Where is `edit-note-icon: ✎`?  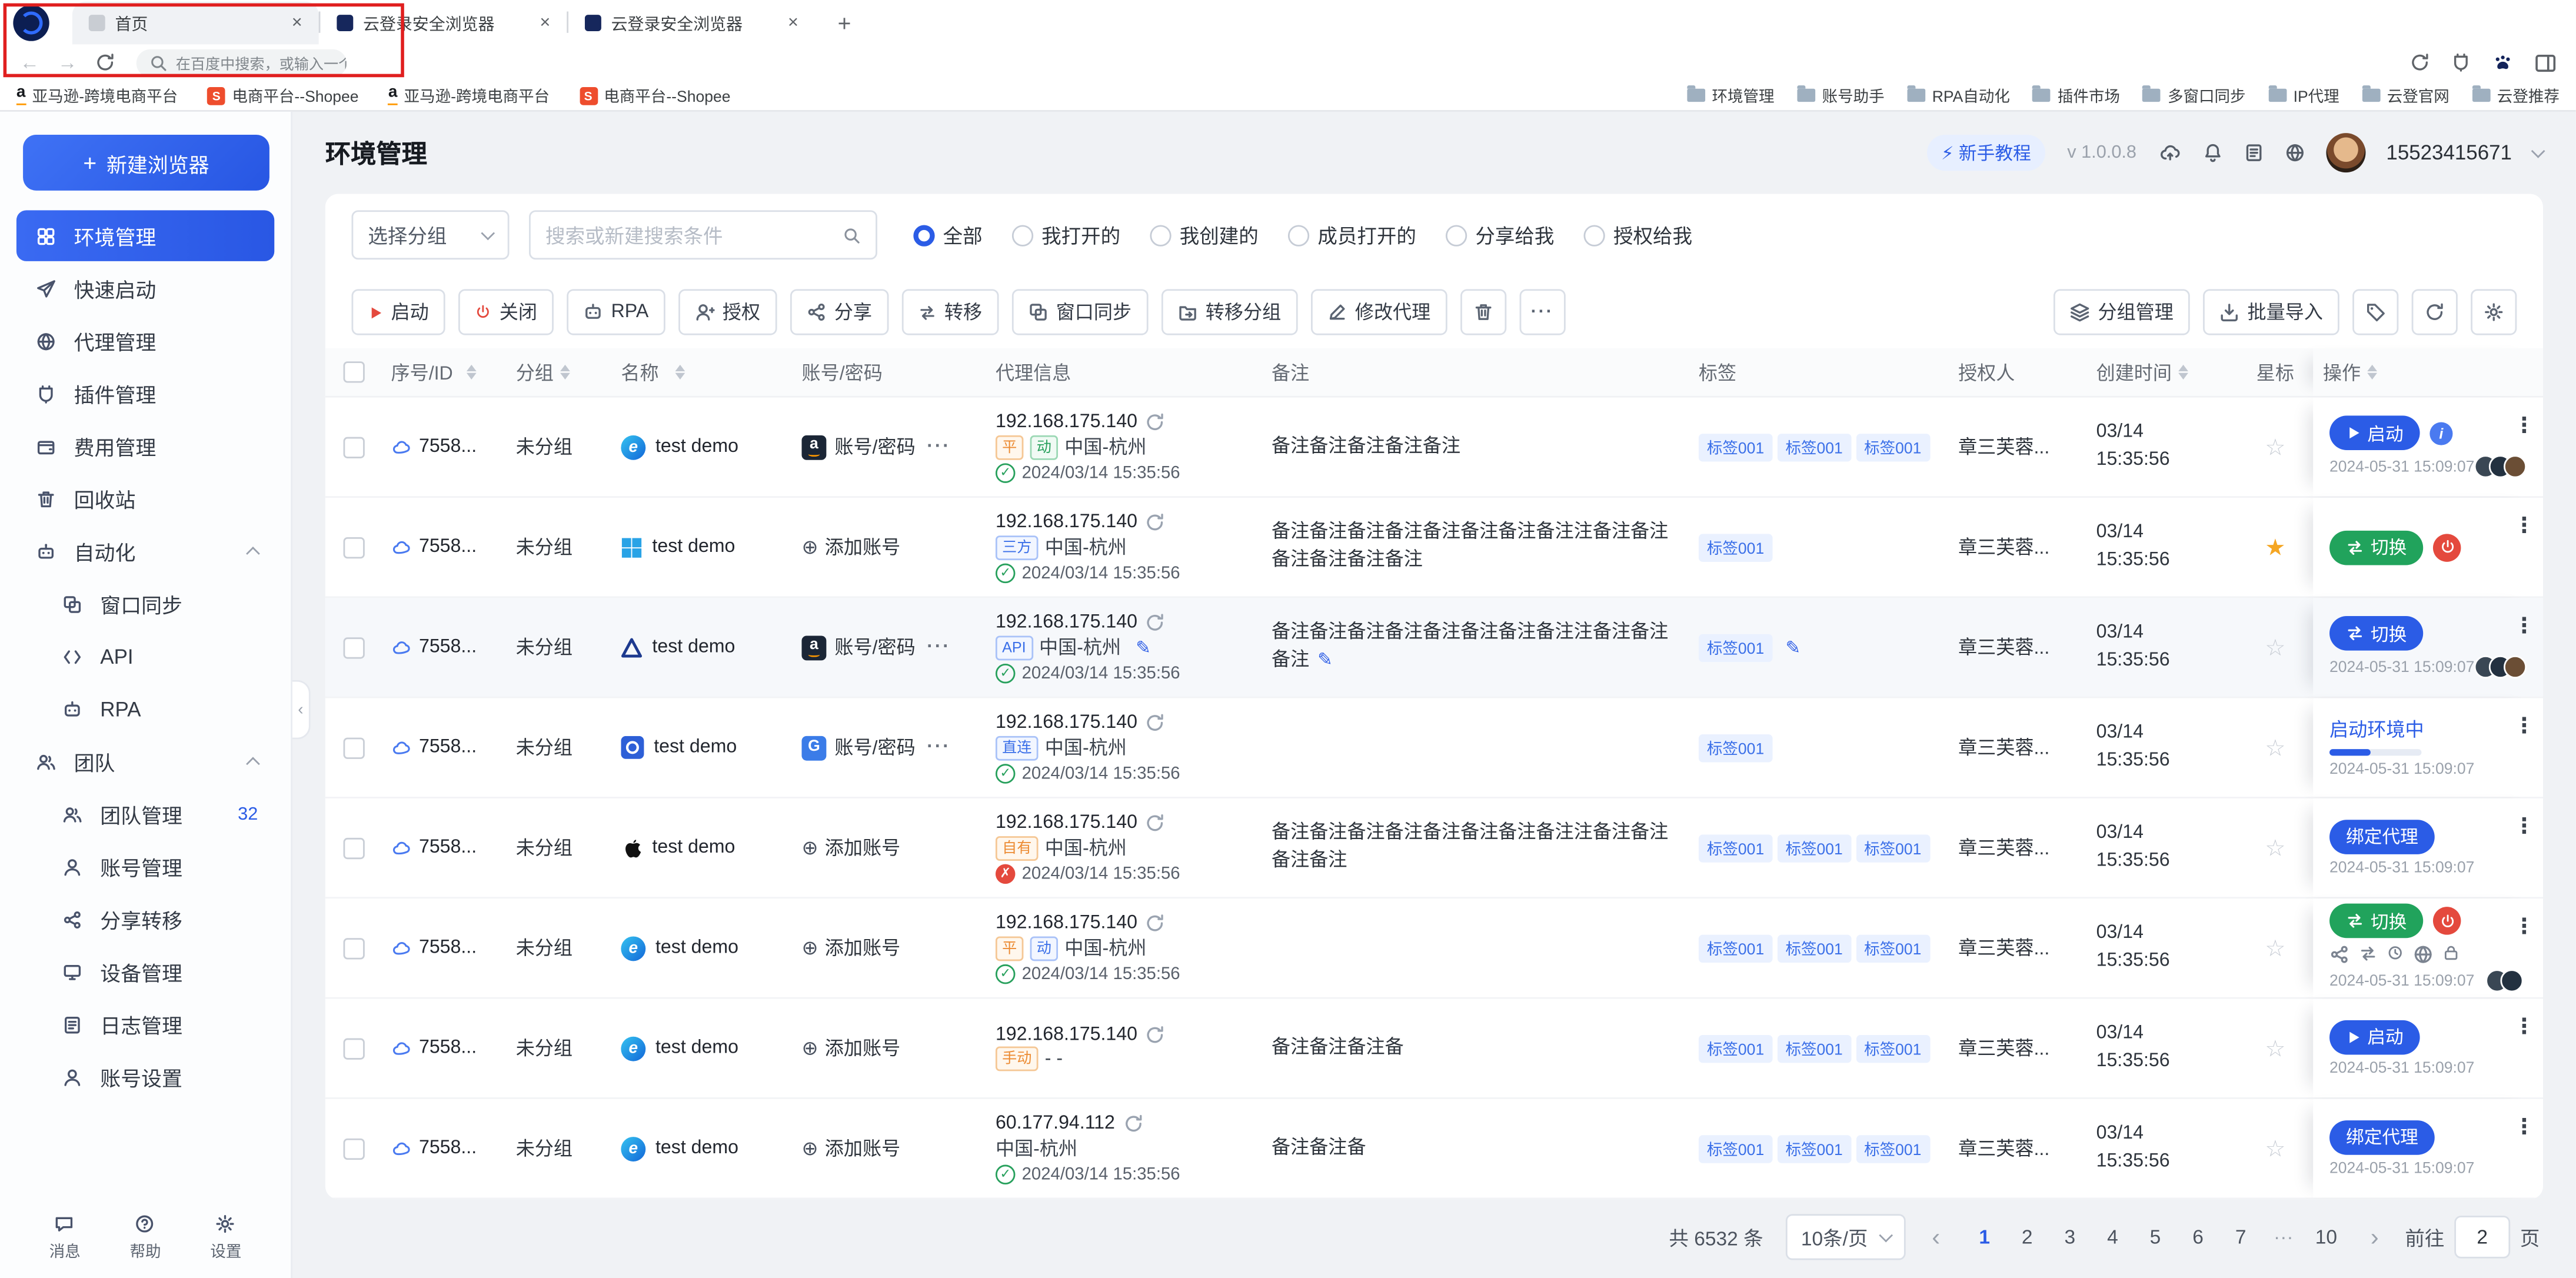 edit-note-icon: ✎ is located at coordinates (1325, 660).